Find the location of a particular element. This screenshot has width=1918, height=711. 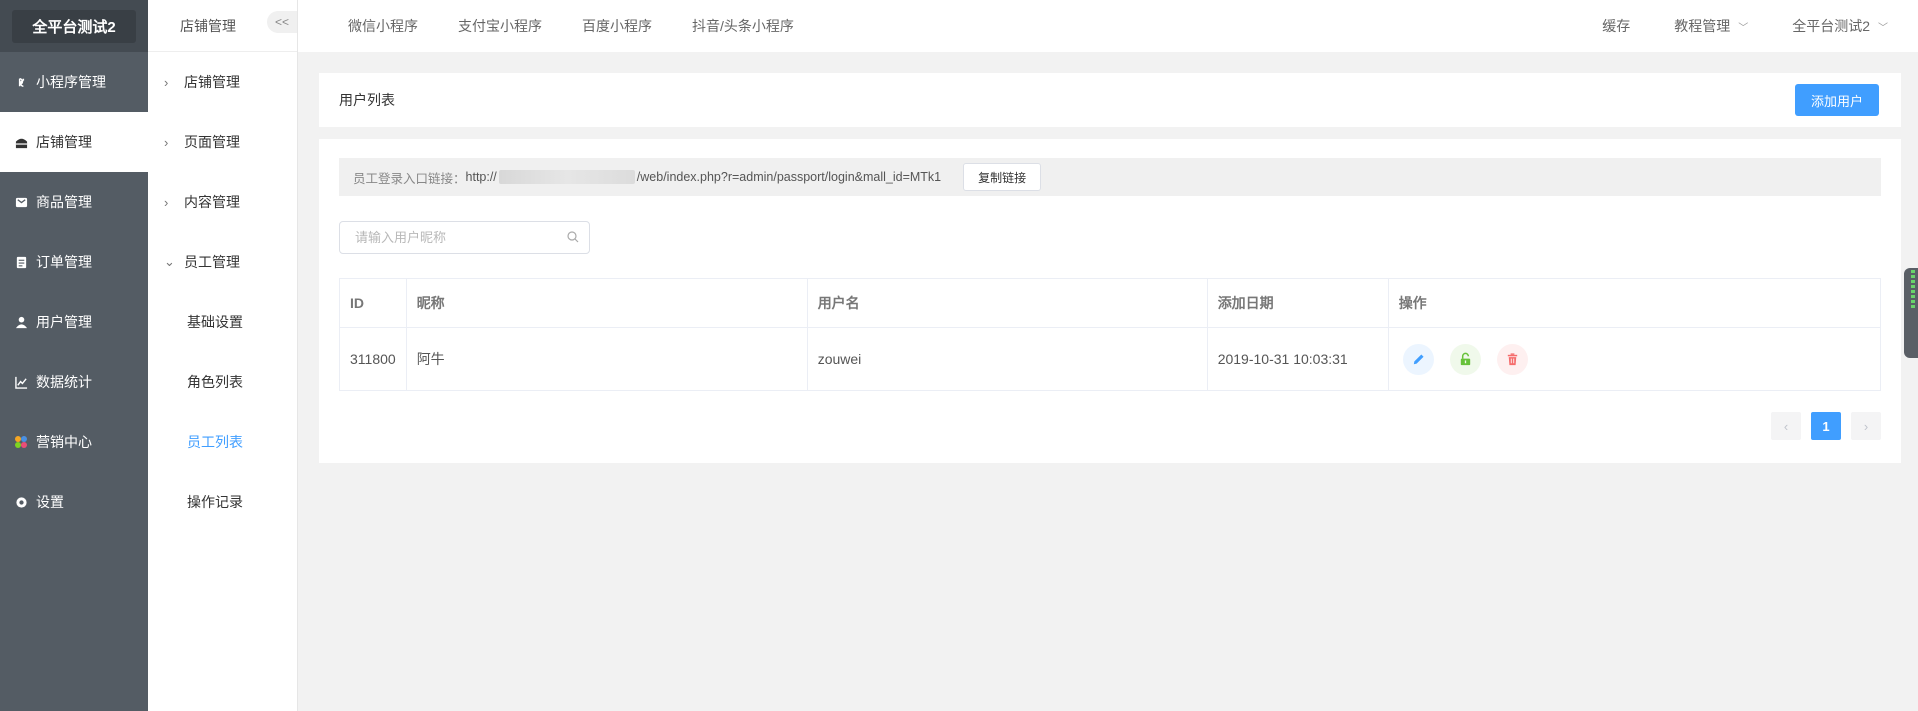

subnav-item-content: › 内容管理 is located at coordinates (222, 202).